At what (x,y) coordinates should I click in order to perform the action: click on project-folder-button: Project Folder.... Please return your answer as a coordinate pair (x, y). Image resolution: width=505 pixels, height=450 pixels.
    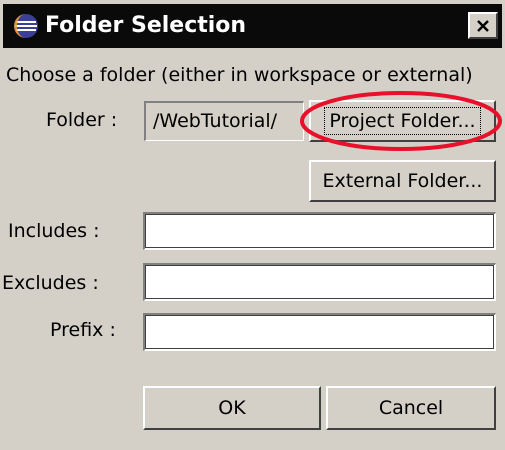
    Looking at the image, I should click on (402, 121).